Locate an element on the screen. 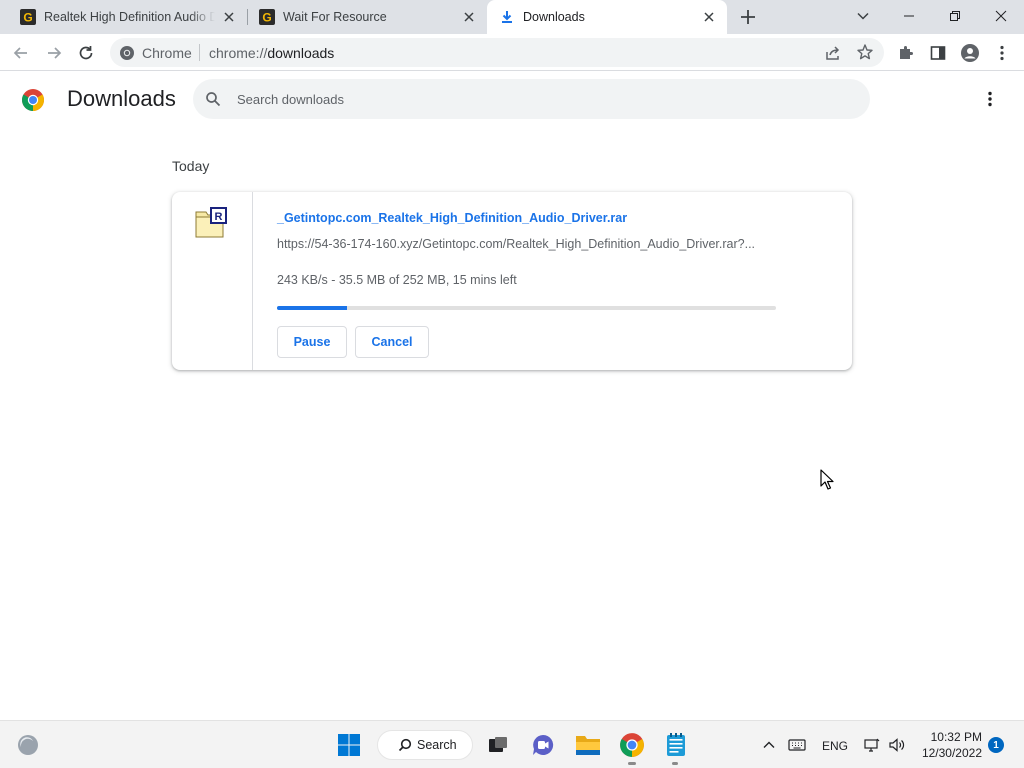  show-hidden-icons-button is located at coordinates (769, 745).